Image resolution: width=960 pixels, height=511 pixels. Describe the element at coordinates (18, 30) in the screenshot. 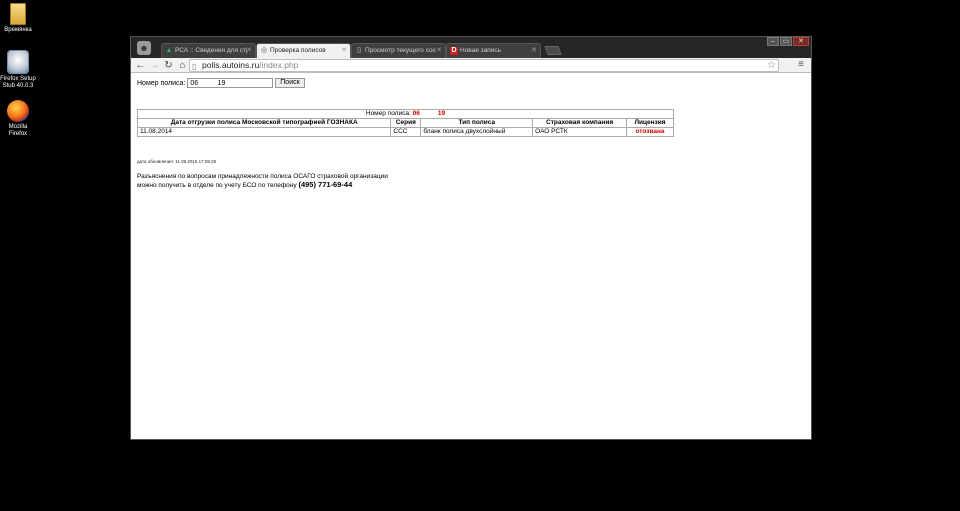

I see `desktop-icon-label: Времянка` at that location.